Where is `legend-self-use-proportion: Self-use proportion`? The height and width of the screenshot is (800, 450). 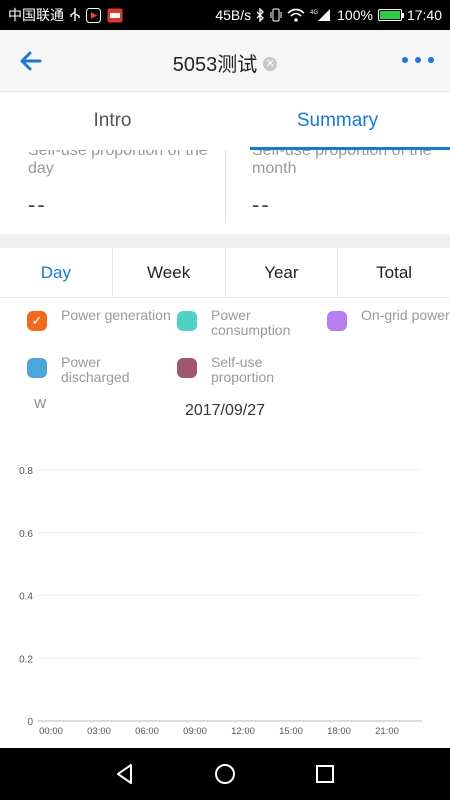 legend-self-use-proportion: Self-use proportion is located at coordinates (249, 370).